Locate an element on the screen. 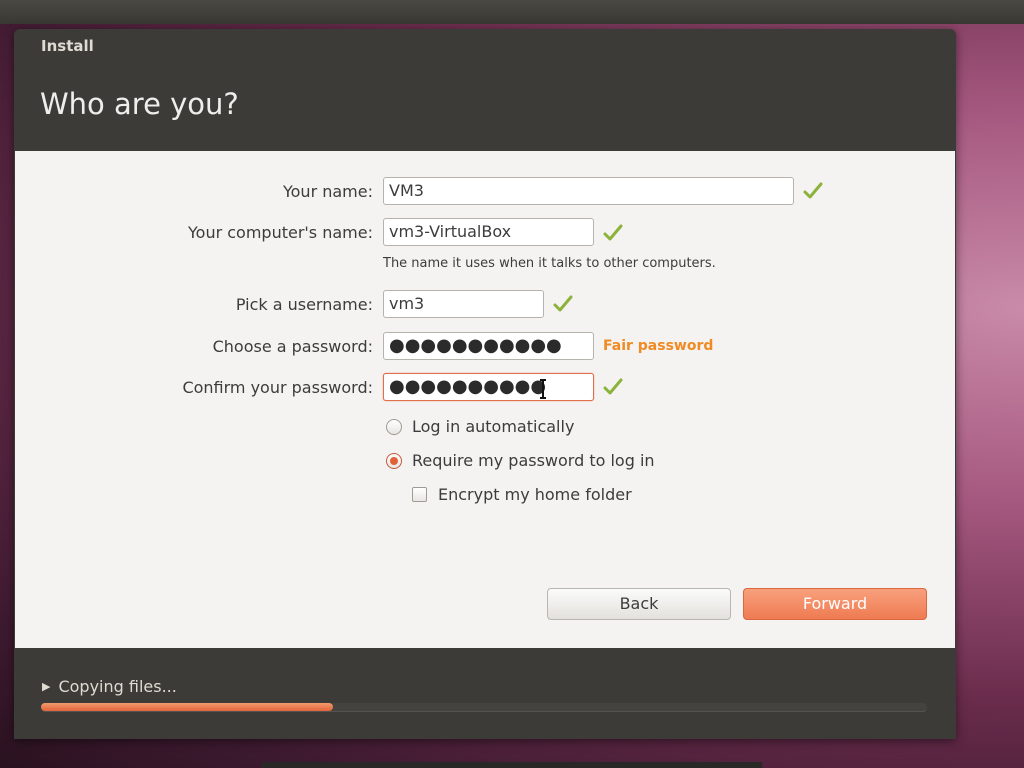 This screenshot has height=768, width=1024. require-password-option: Require my password to log in is located at coordinates (520, 460).